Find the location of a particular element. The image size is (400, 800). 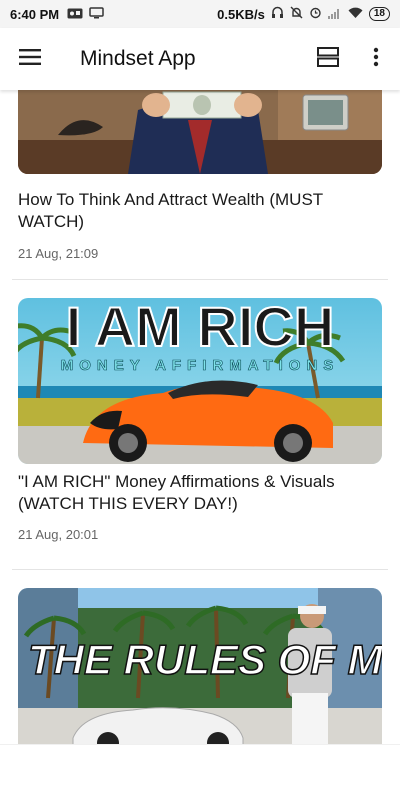

bottom-area is located at coordinates (200, 772).